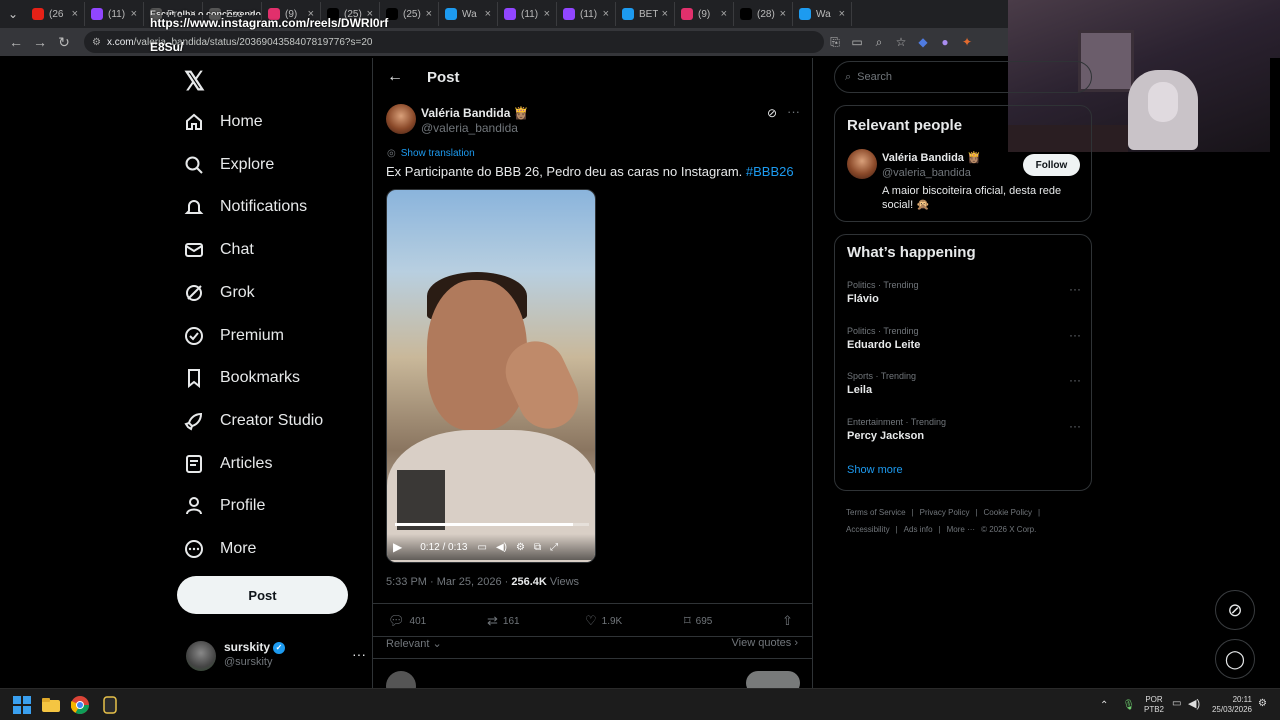 Image resolution: width=1280 pixels, height=720 pixels. Describe the element at coordinates (448, 582) in the screenshot. I see `post-time: 5:33 PM · Mar 25, 2026 ·` at that location.